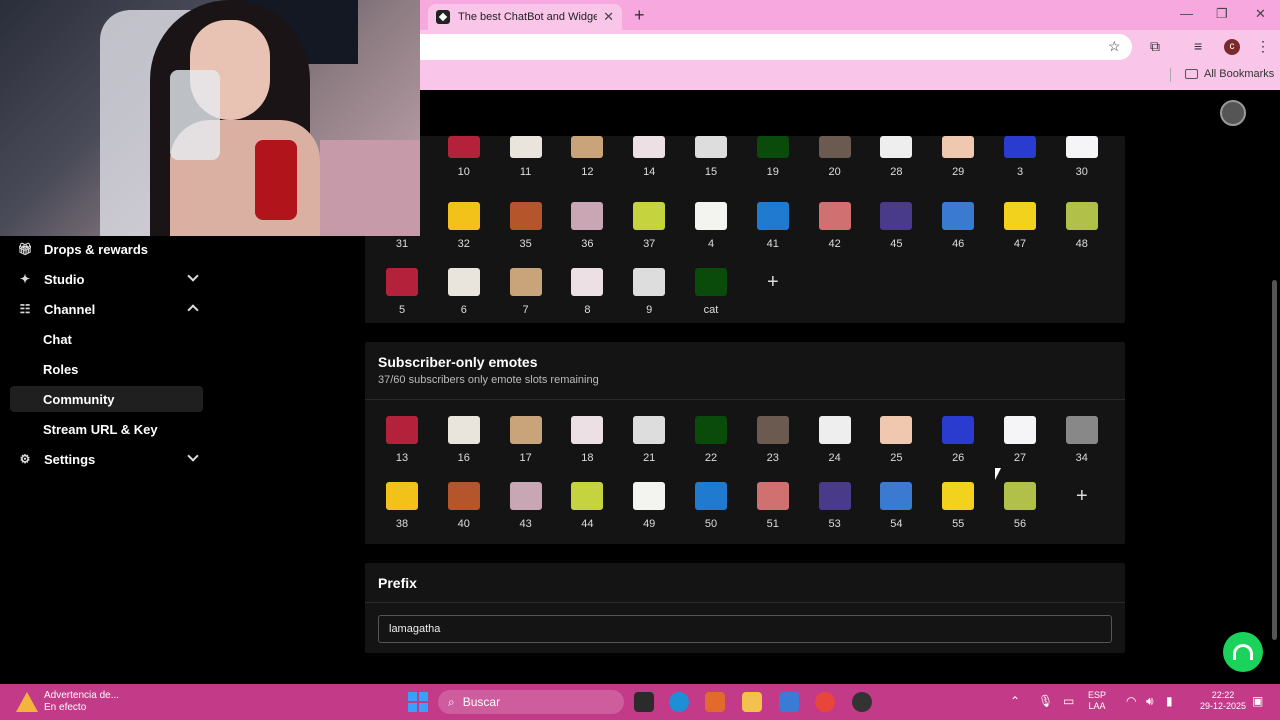  Describe the element at coordinates (1155, 46) in the screenshot. I see `extensions-icon: ⧉` at that location.